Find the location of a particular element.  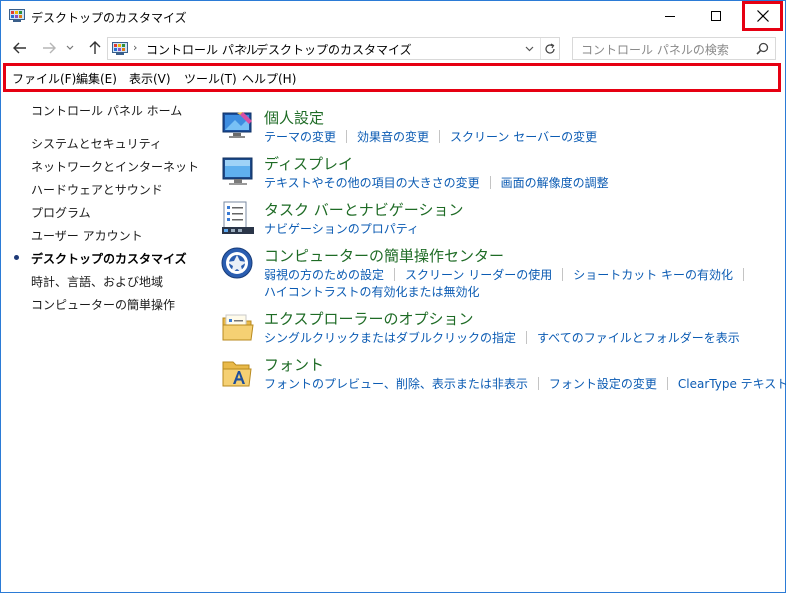

sidebar-item-clock-region: 時計、言語、および地域 is located at coordinates (97, 281).